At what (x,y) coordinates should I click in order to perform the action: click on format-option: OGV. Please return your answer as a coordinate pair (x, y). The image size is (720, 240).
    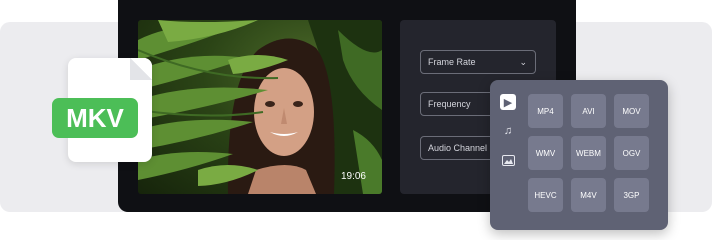
    Looking at the image, I should click on (631, 153).